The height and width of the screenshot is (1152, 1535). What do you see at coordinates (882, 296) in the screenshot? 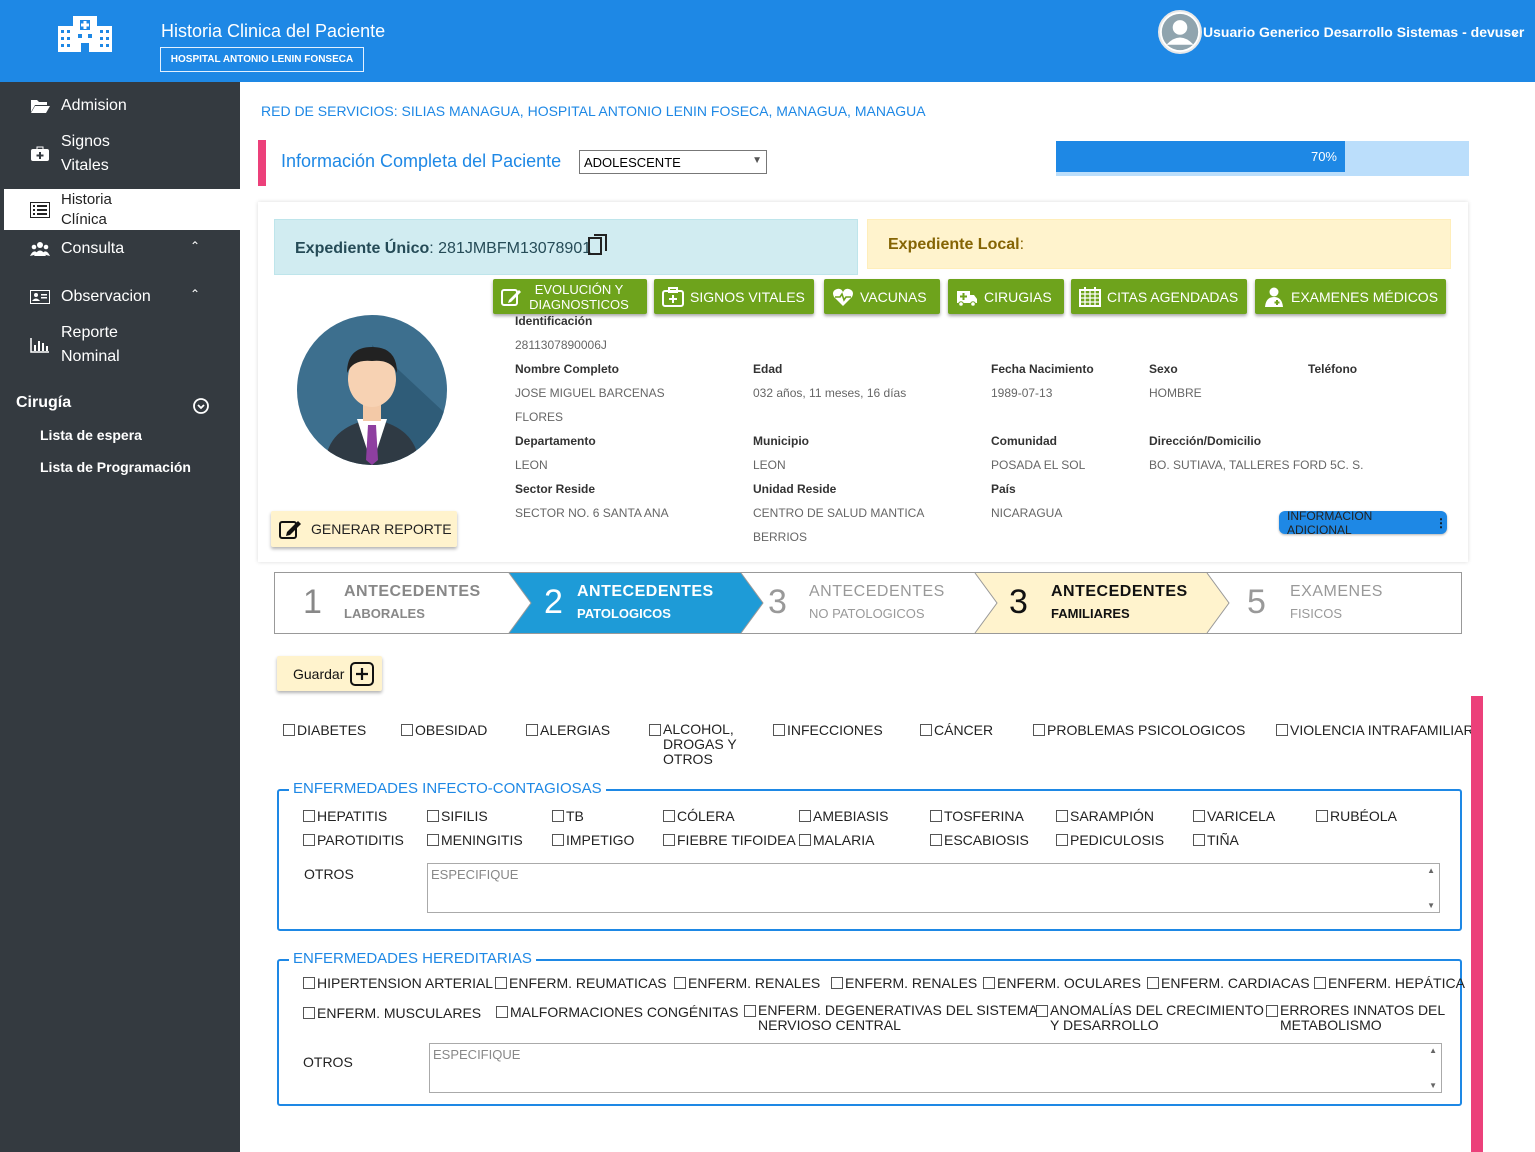
I see `vacunas-button: VACUNAS` at bounding box center [882, 296].